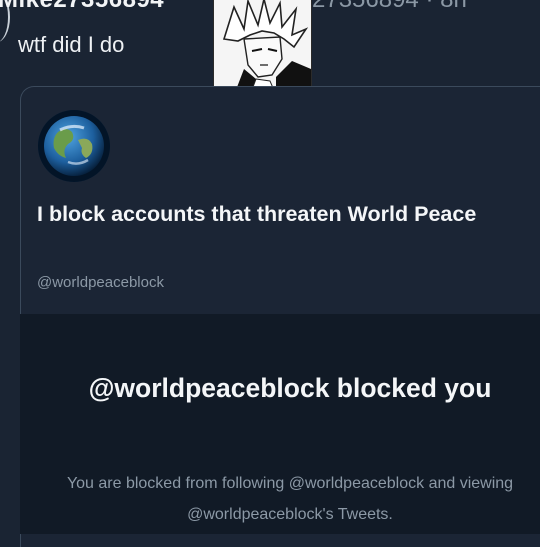 This screenshot has height=547, width=540. I want to click on tweet-text: wtf did I do, so click(71, 44).